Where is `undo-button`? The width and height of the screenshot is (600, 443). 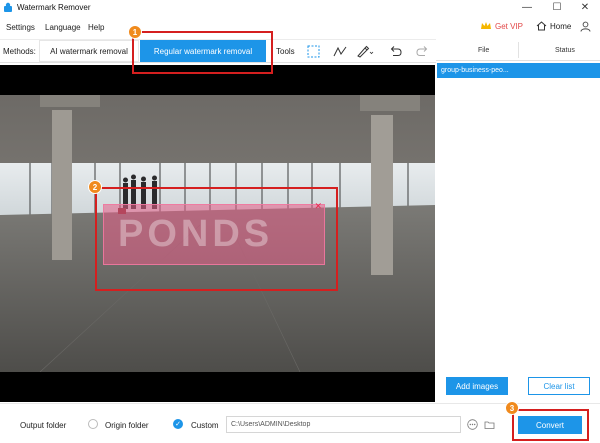
undo-button is located at coordinates (395, 51).